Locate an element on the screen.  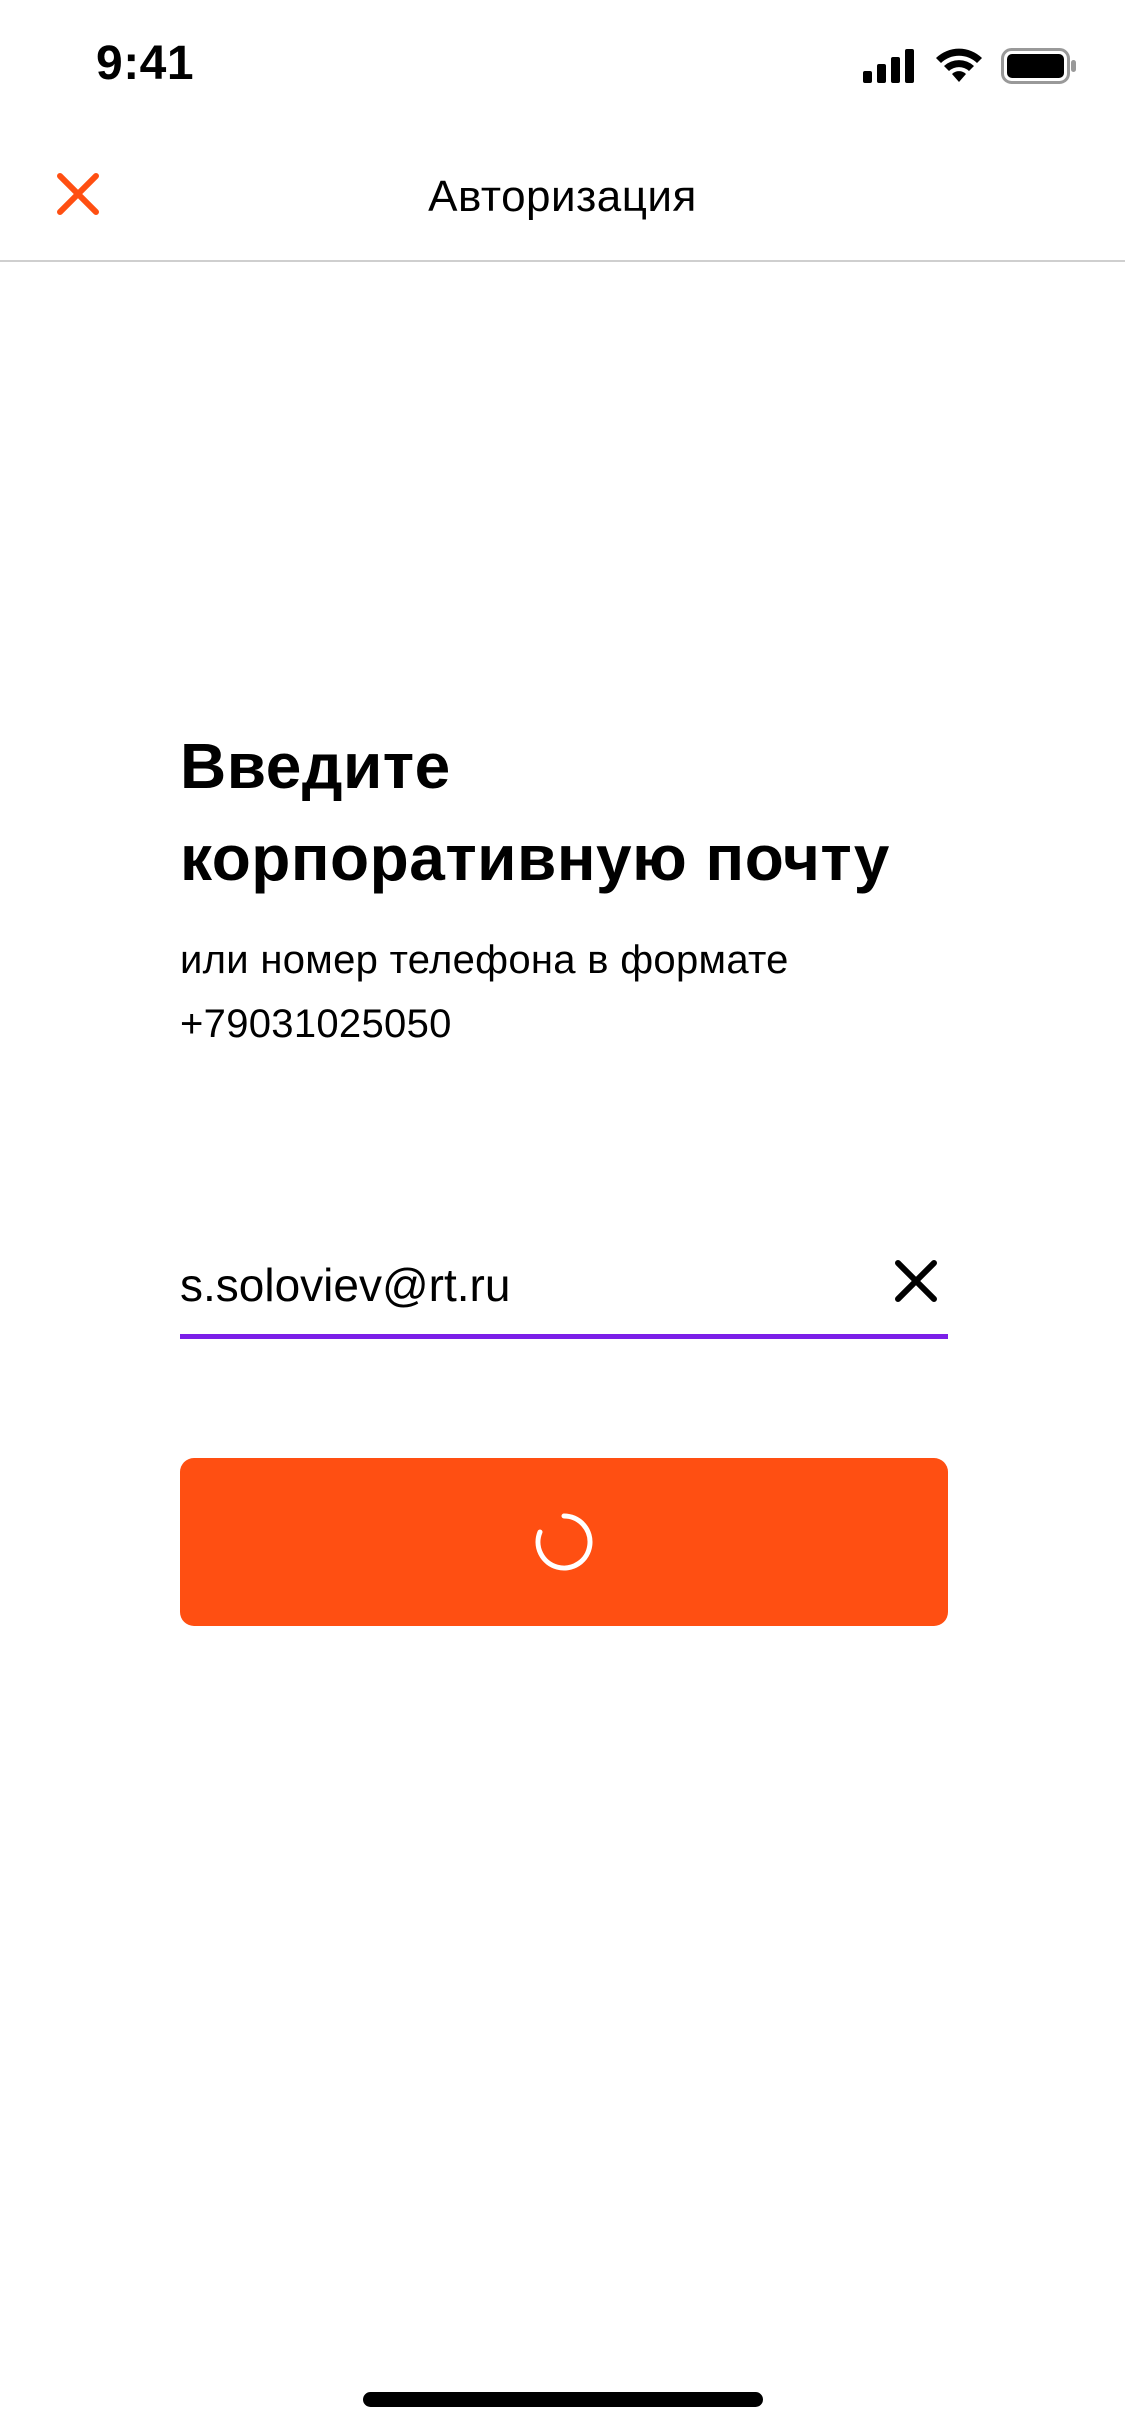
heading: Введите корпоративную почту is located at coordinates (565, 812).